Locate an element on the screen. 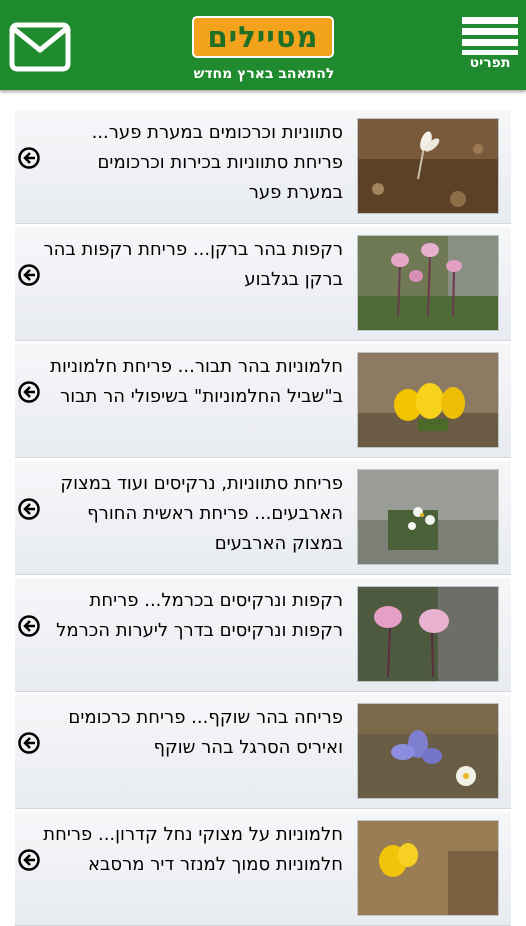 The width and height of the screenshot is (526, 926). envelope-icon is located at coordinates (40, 47).